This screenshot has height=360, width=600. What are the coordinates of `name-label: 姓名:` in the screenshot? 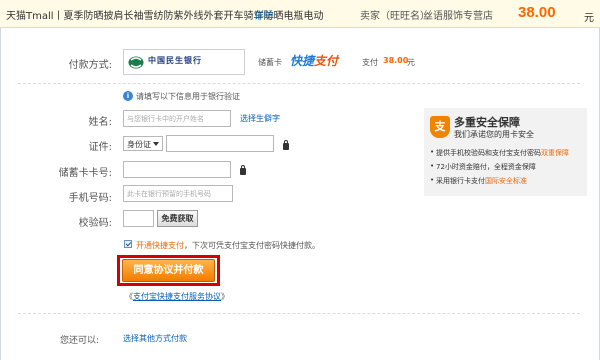 It's located at (100, 122).